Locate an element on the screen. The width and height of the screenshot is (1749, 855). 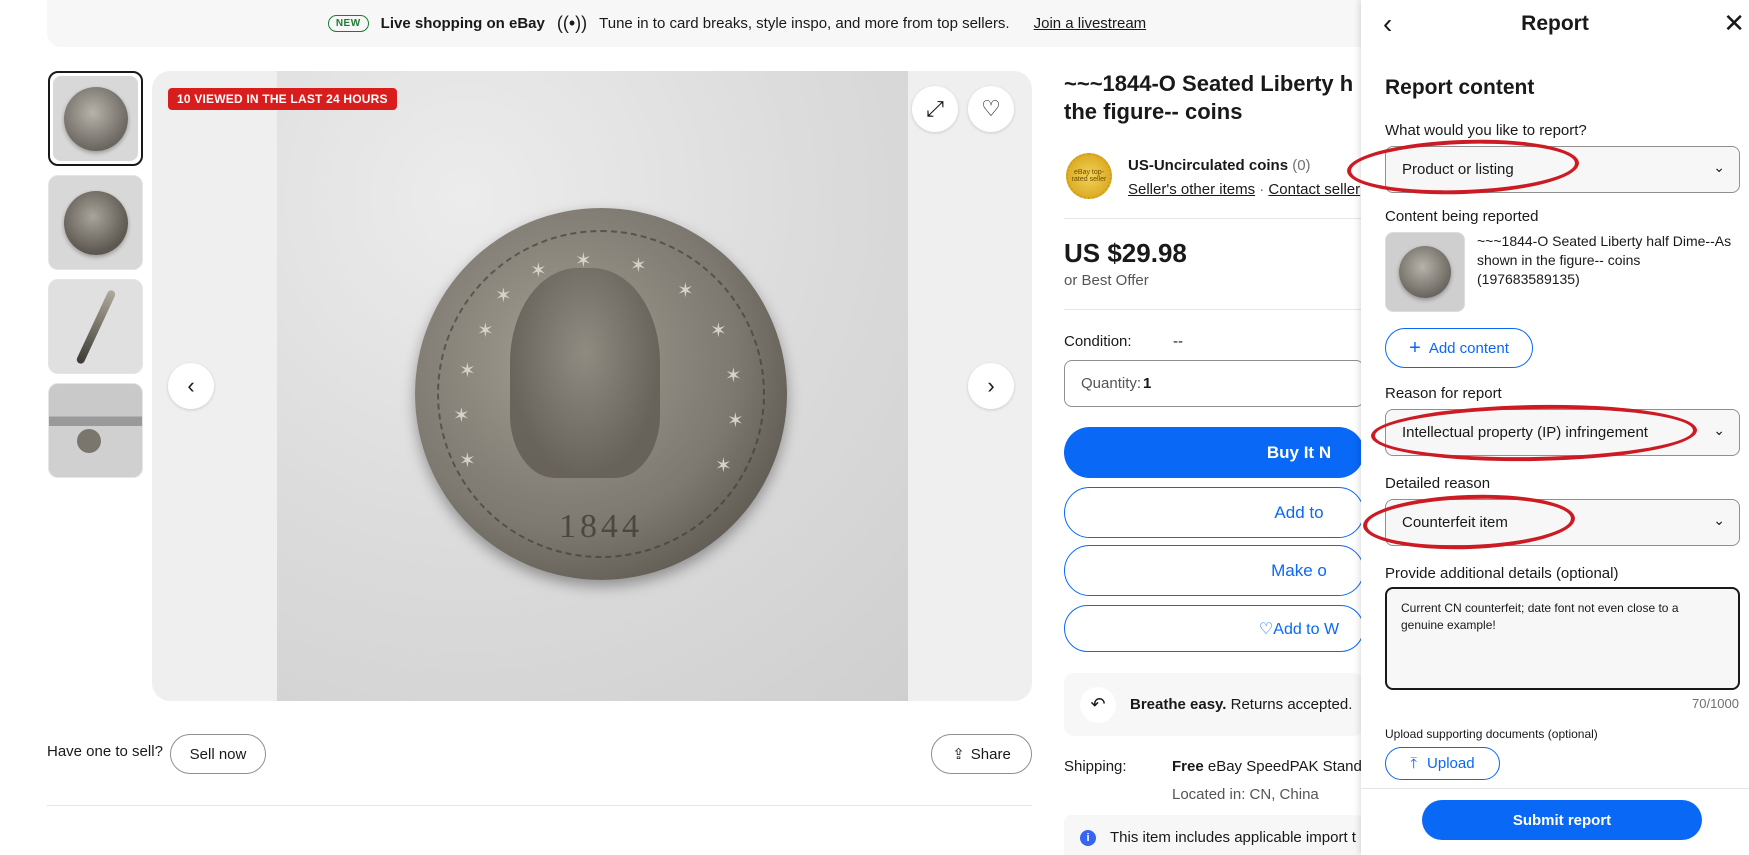
detailed-reason-label: Detailed reason is located at coordinates (1438, 483).